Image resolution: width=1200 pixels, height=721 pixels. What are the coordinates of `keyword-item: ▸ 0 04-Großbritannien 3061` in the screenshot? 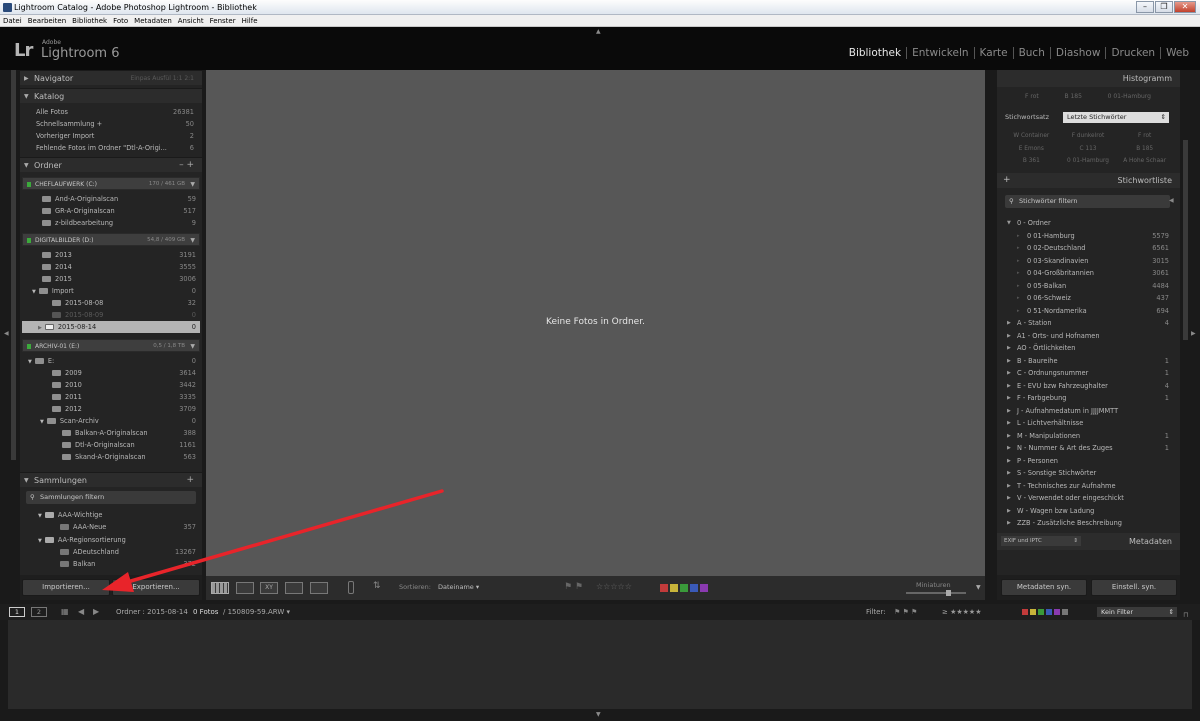 It's located at (1088, 273).